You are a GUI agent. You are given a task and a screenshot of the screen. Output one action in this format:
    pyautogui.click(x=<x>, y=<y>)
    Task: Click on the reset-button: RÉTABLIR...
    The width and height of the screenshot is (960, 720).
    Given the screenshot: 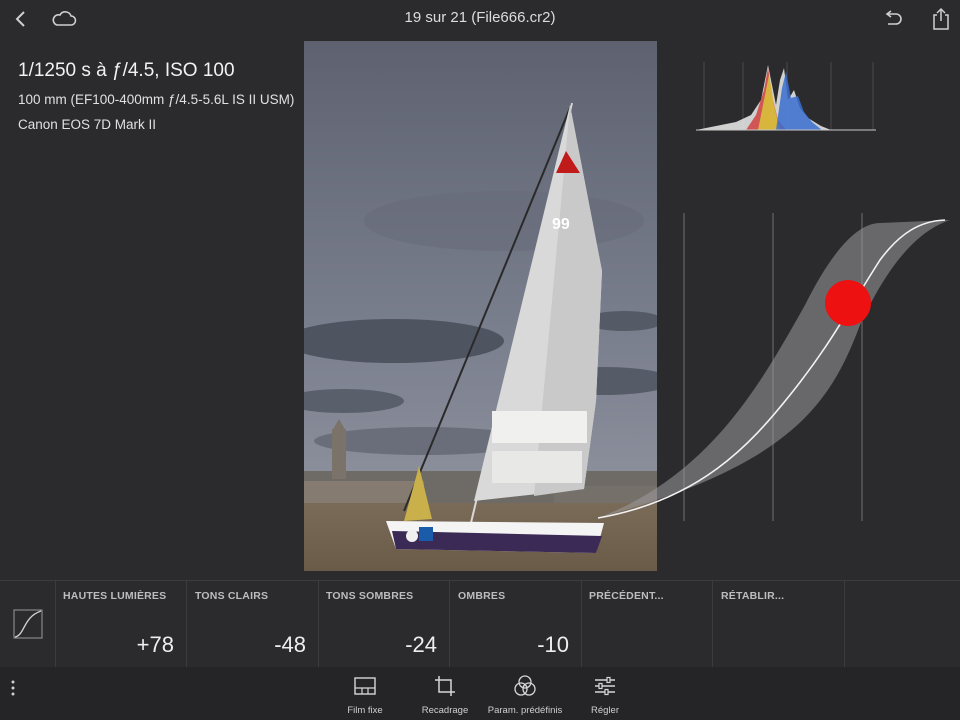 What is the action you would take?
    pyautogui.click(x=779, y=624)
    